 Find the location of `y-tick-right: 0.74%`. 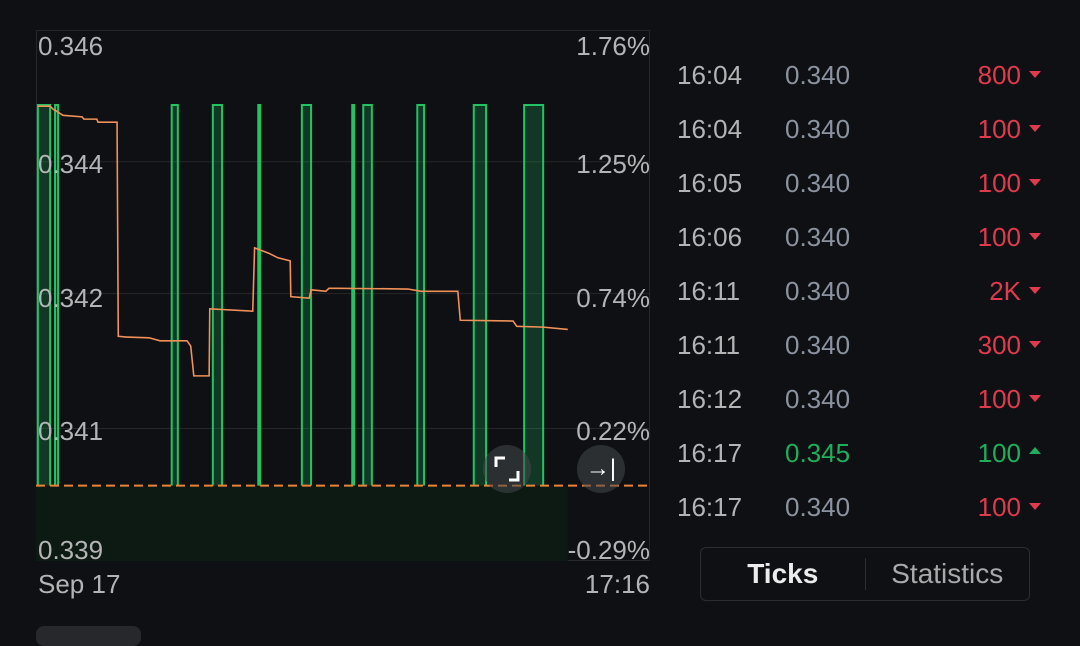

y-tick-right: 0.74% is located at coordinates (613, 298).